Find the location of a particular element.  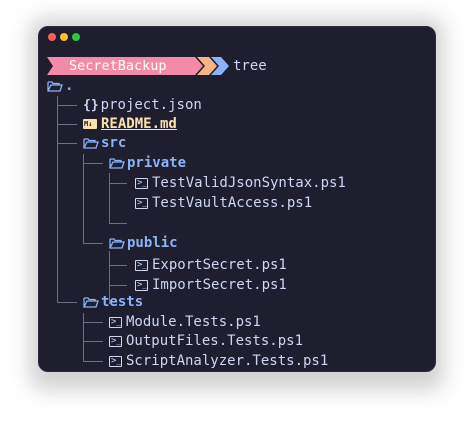

tree-item-script-analyzer-tests: >_ ScriptAnalyzer.Tests.ps1 is located at coordinates (218, 361).